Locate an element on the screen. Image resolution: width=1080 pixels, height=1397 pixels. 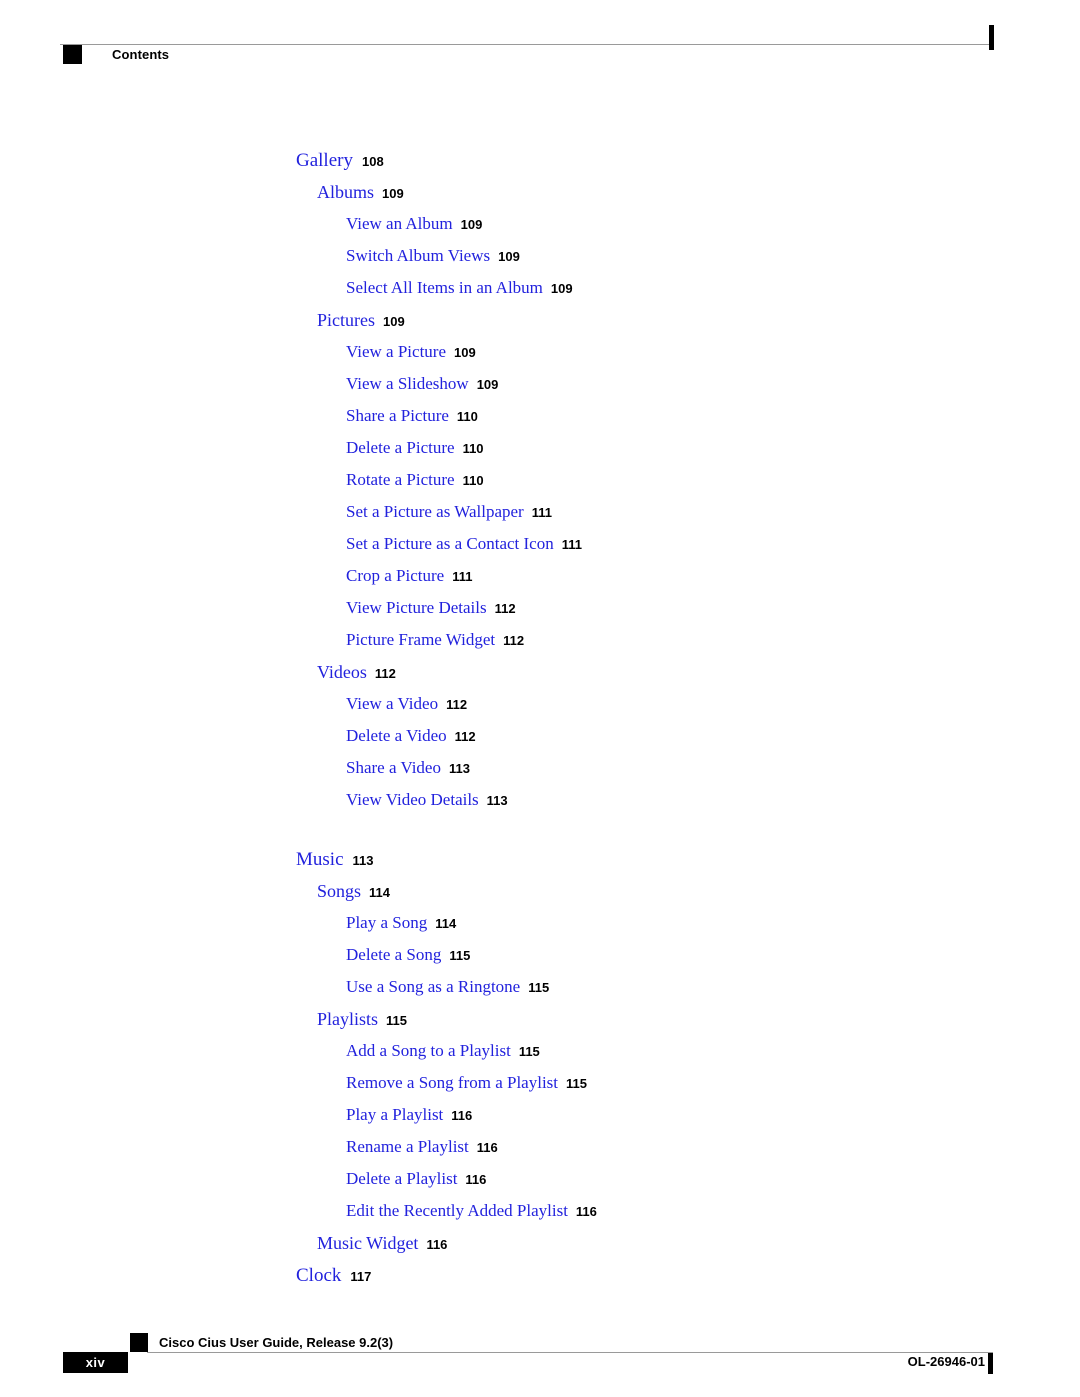
toc-entry: Remove a Song from a Playlist 115 is located at coordinates (540, 1089).